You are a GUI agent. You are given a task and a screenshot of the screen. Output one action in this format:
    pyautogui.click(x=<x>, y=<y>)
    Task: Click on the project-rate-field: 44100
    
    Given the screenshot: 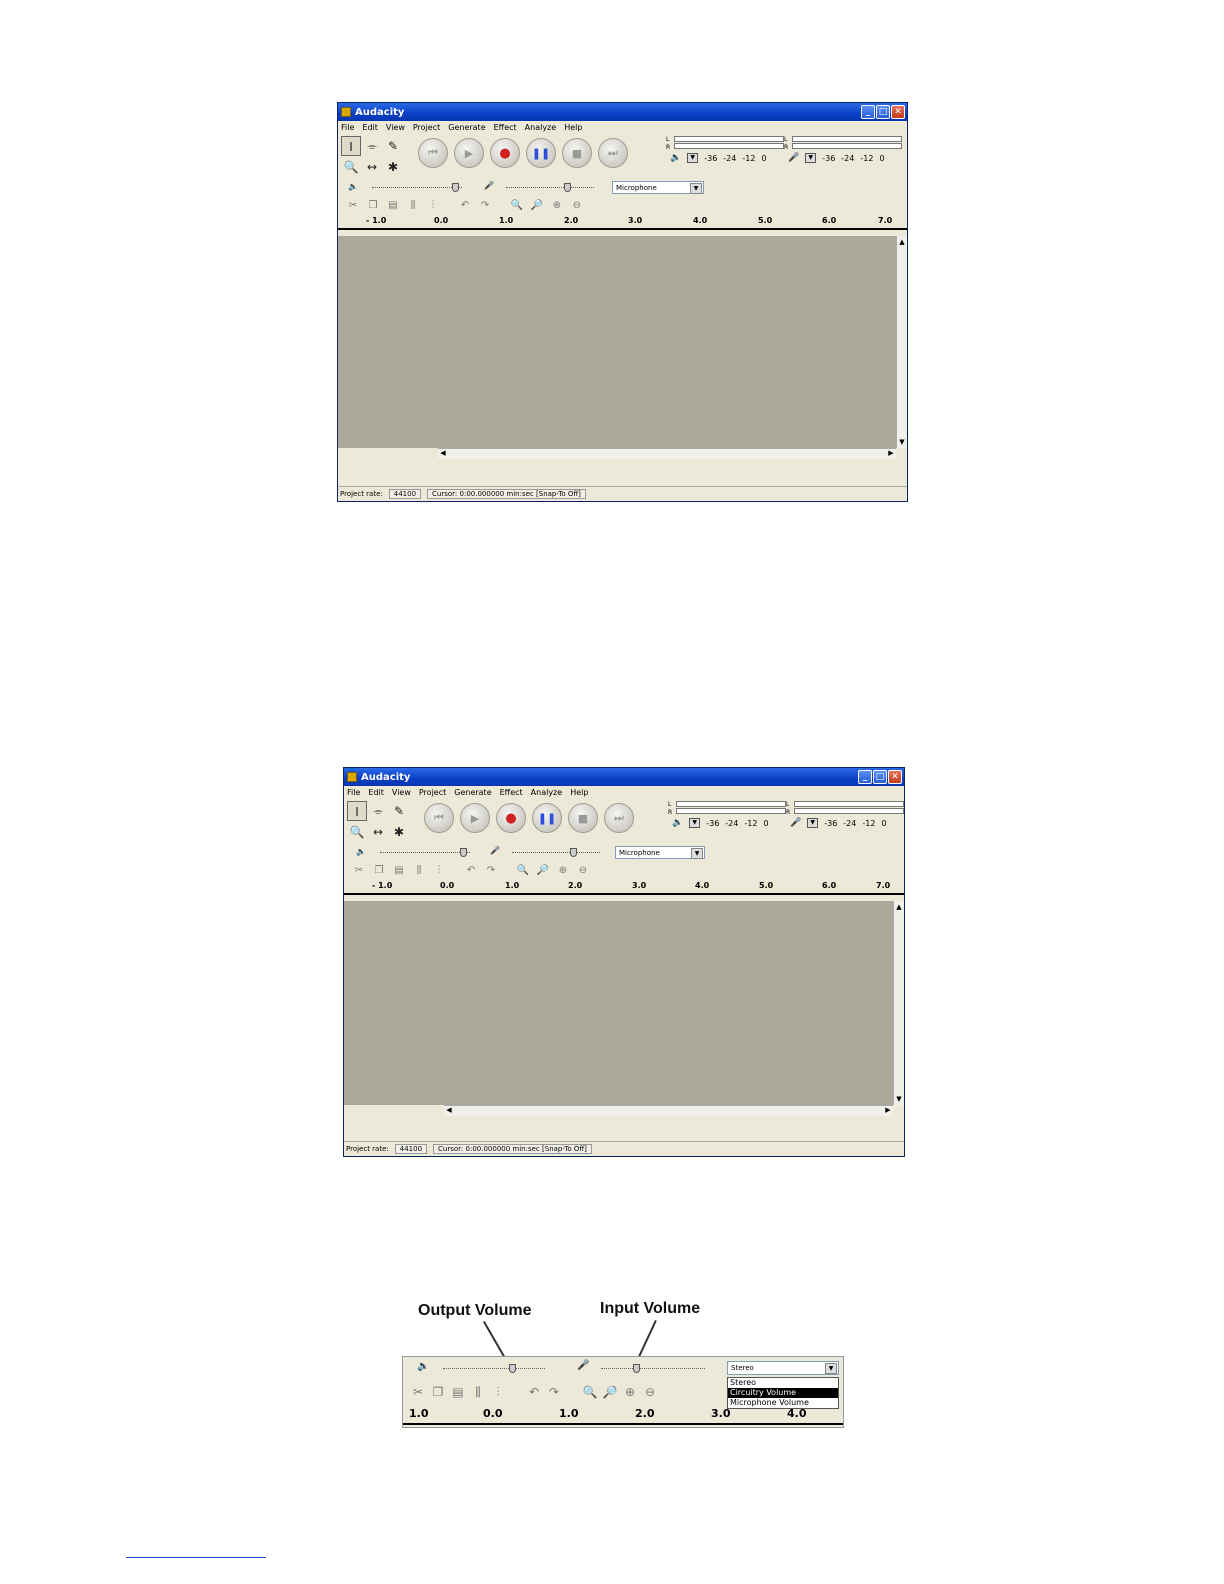 What is the action you would take?
    pyautogui.click(x=405, y=494)
    